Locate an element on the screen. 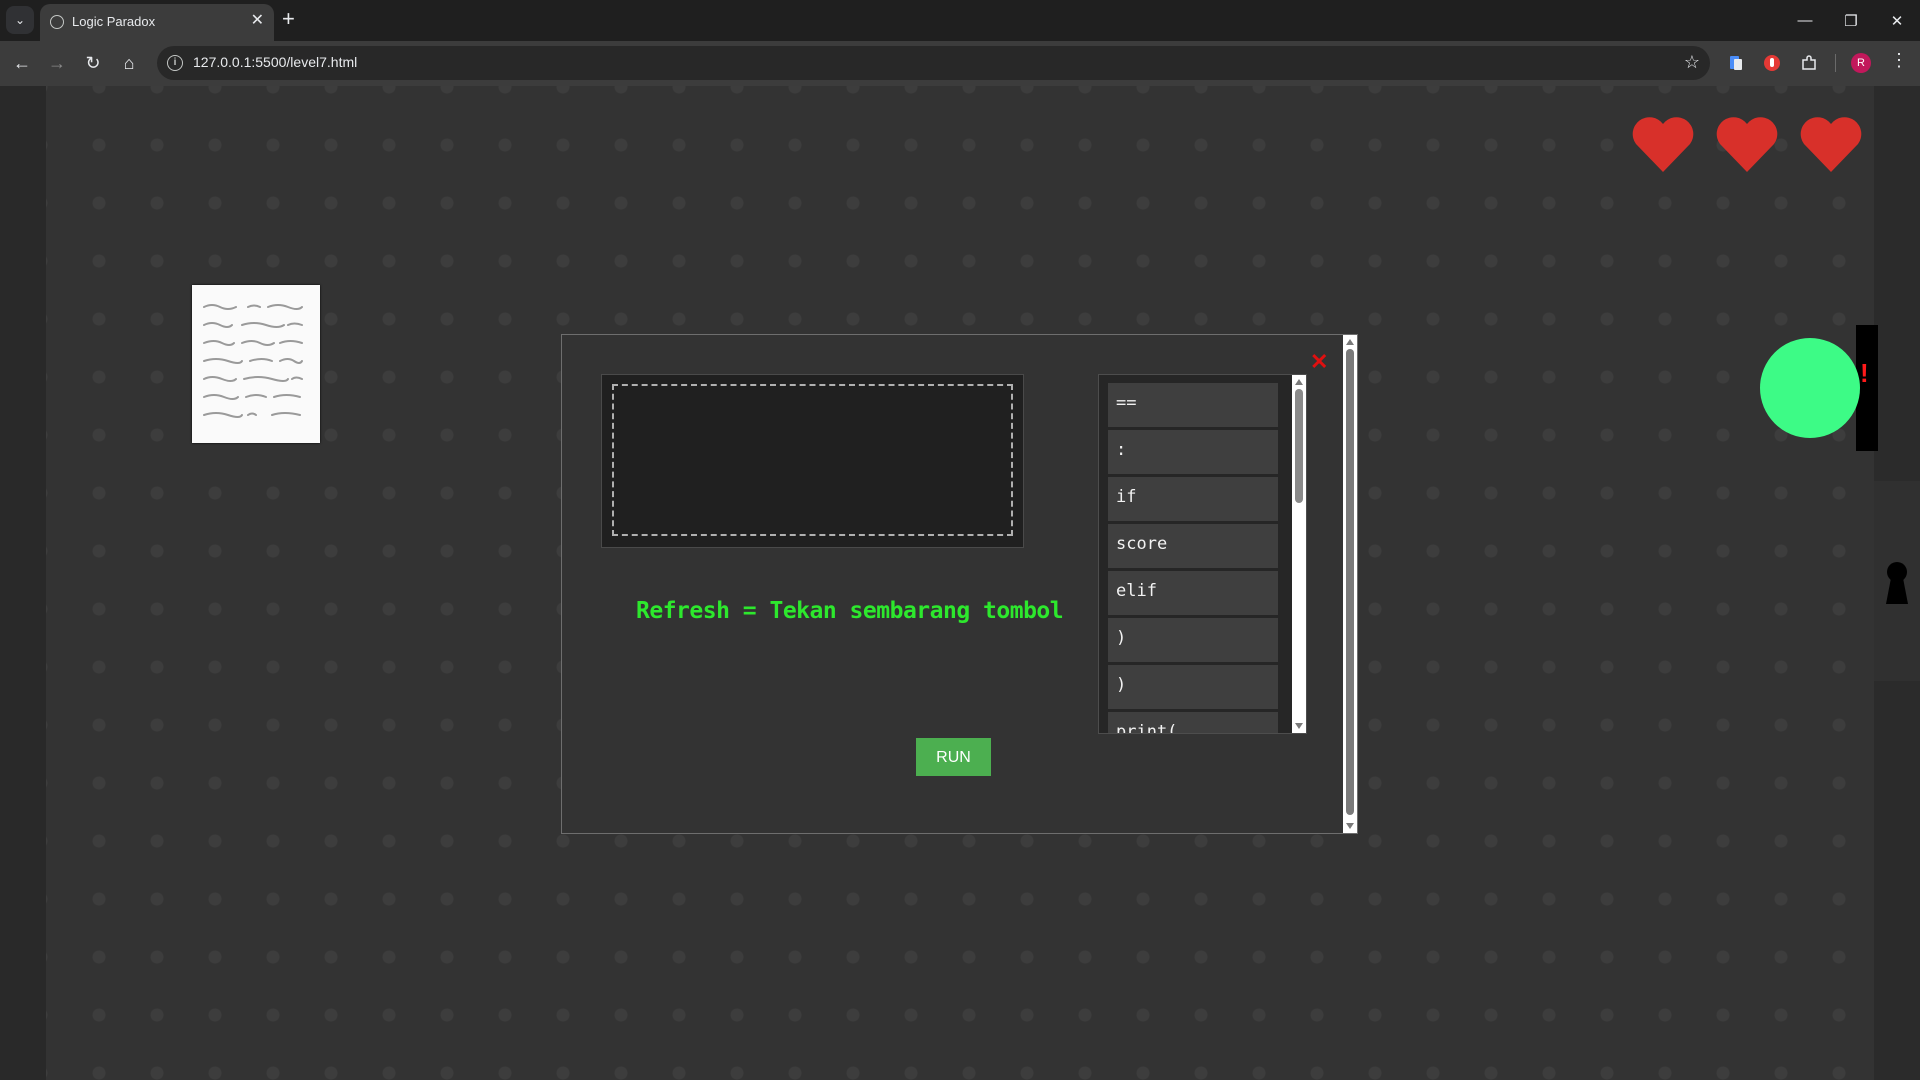  restore-button: ❐ is located at coordinates (1851, 20).